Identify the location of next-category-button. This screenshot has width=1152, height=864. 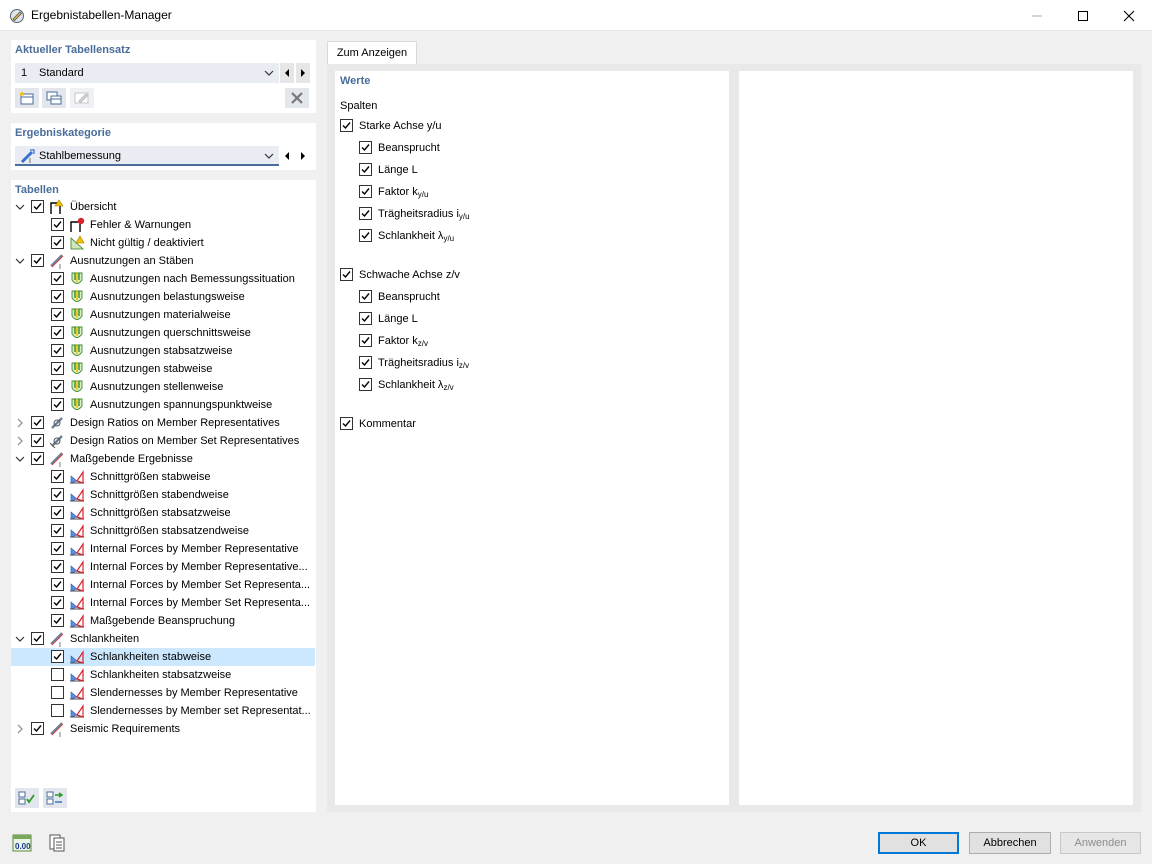
(303, 156).